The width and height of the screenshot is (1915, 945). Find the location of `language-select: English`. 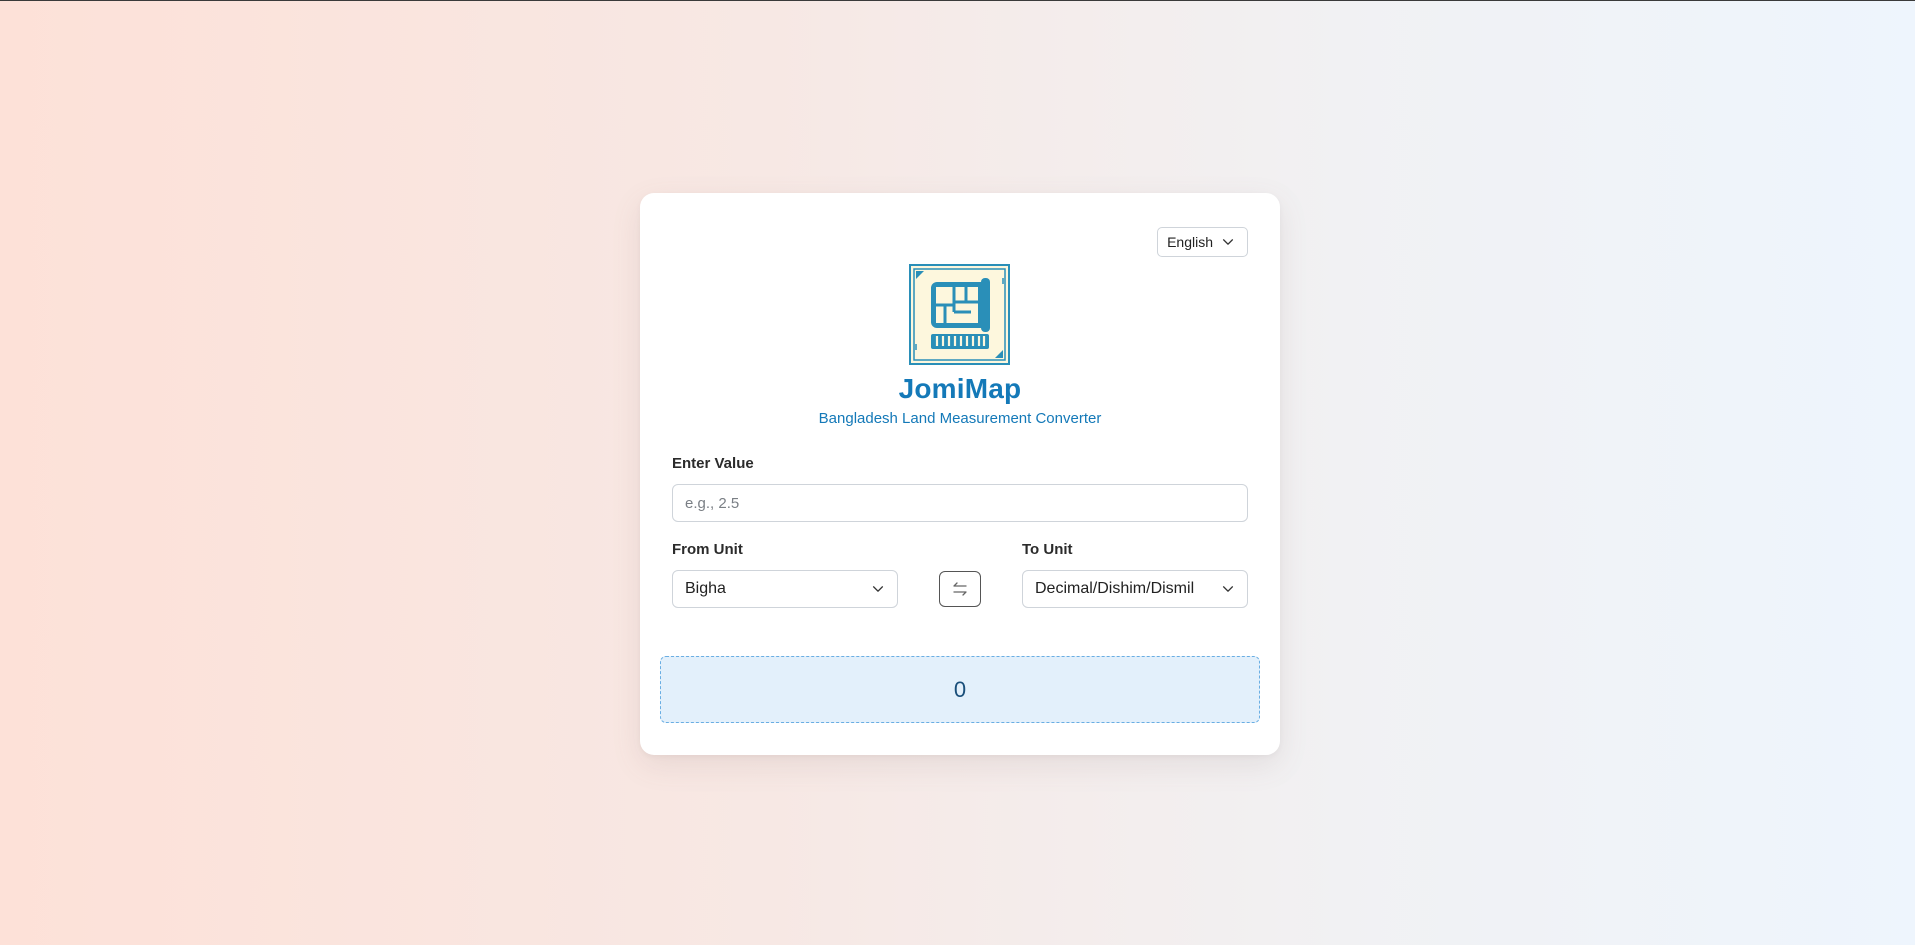

language-select: English is located at coordinates (1202, 242).